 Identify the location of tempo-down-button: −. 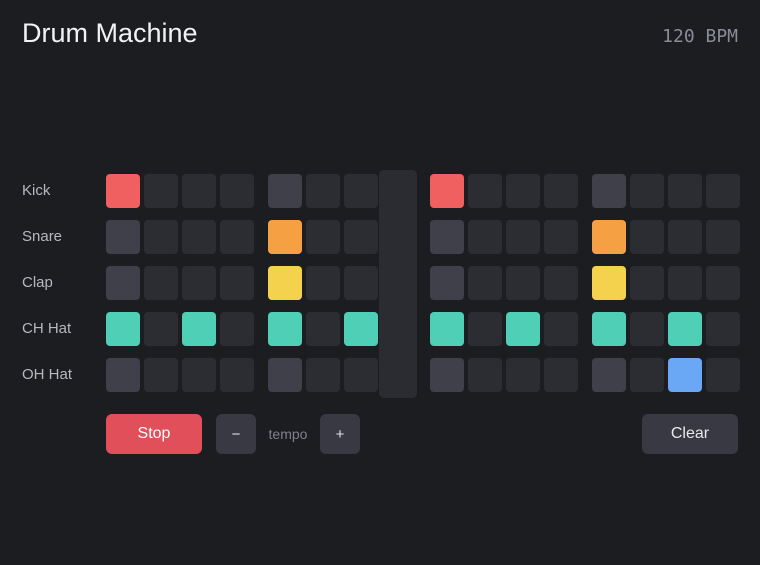
(236, 434).